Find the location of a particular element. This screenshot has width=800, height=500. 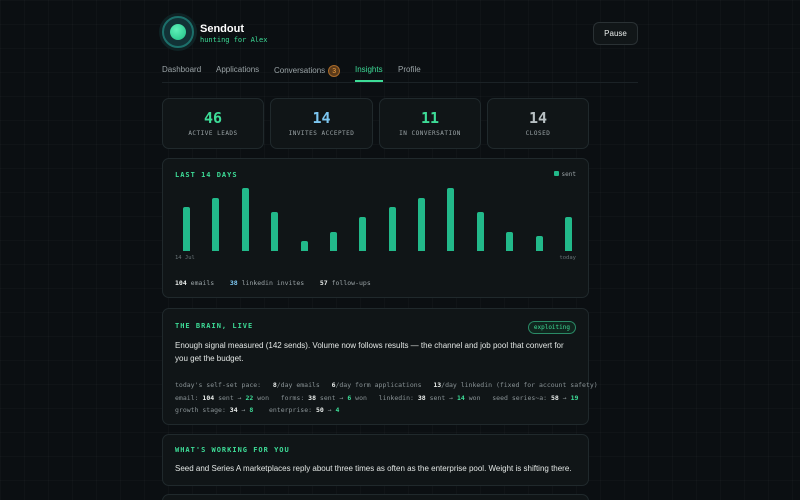

linkedin-sent: 38 is located at coordinates (421, 398).